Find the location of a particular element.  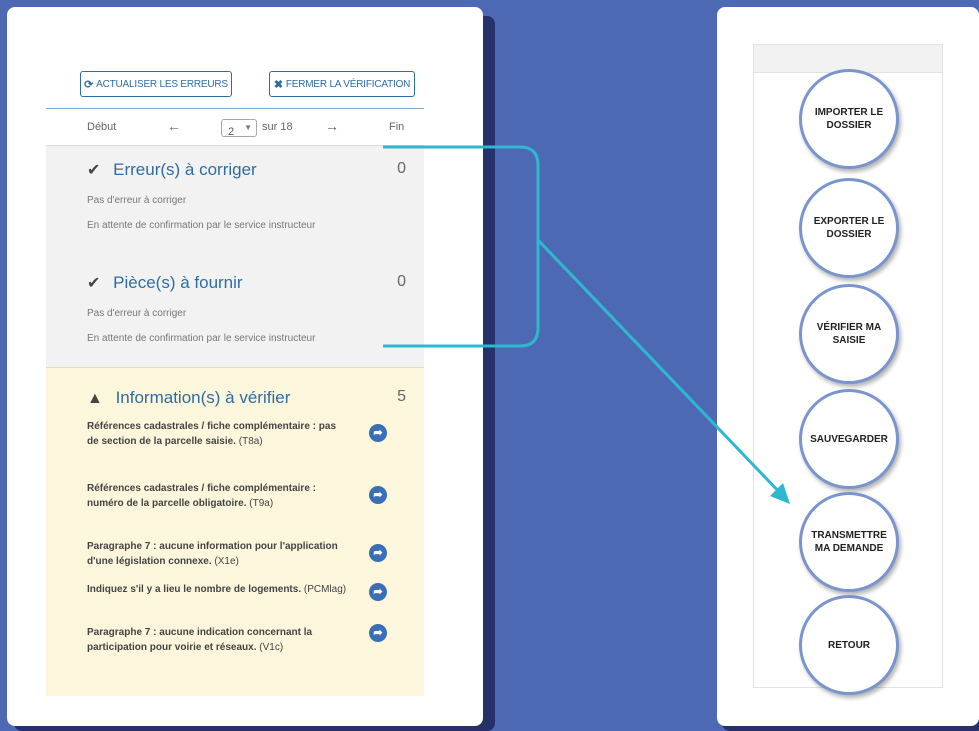

bracket-line is located at coordinates (461, 246).